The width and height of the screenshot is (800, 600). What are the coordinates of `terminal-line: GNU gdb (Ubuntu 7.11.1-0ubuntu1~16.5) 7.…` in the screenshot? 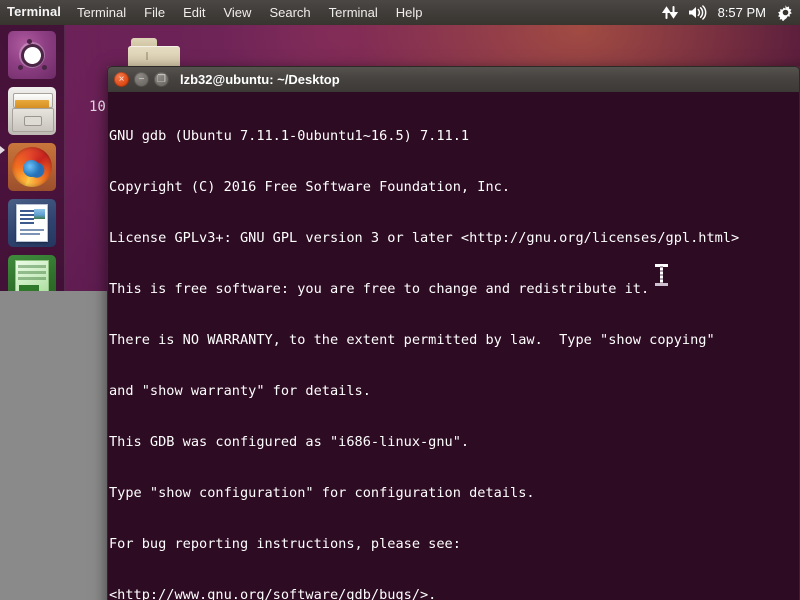 It's located at (289, 136).